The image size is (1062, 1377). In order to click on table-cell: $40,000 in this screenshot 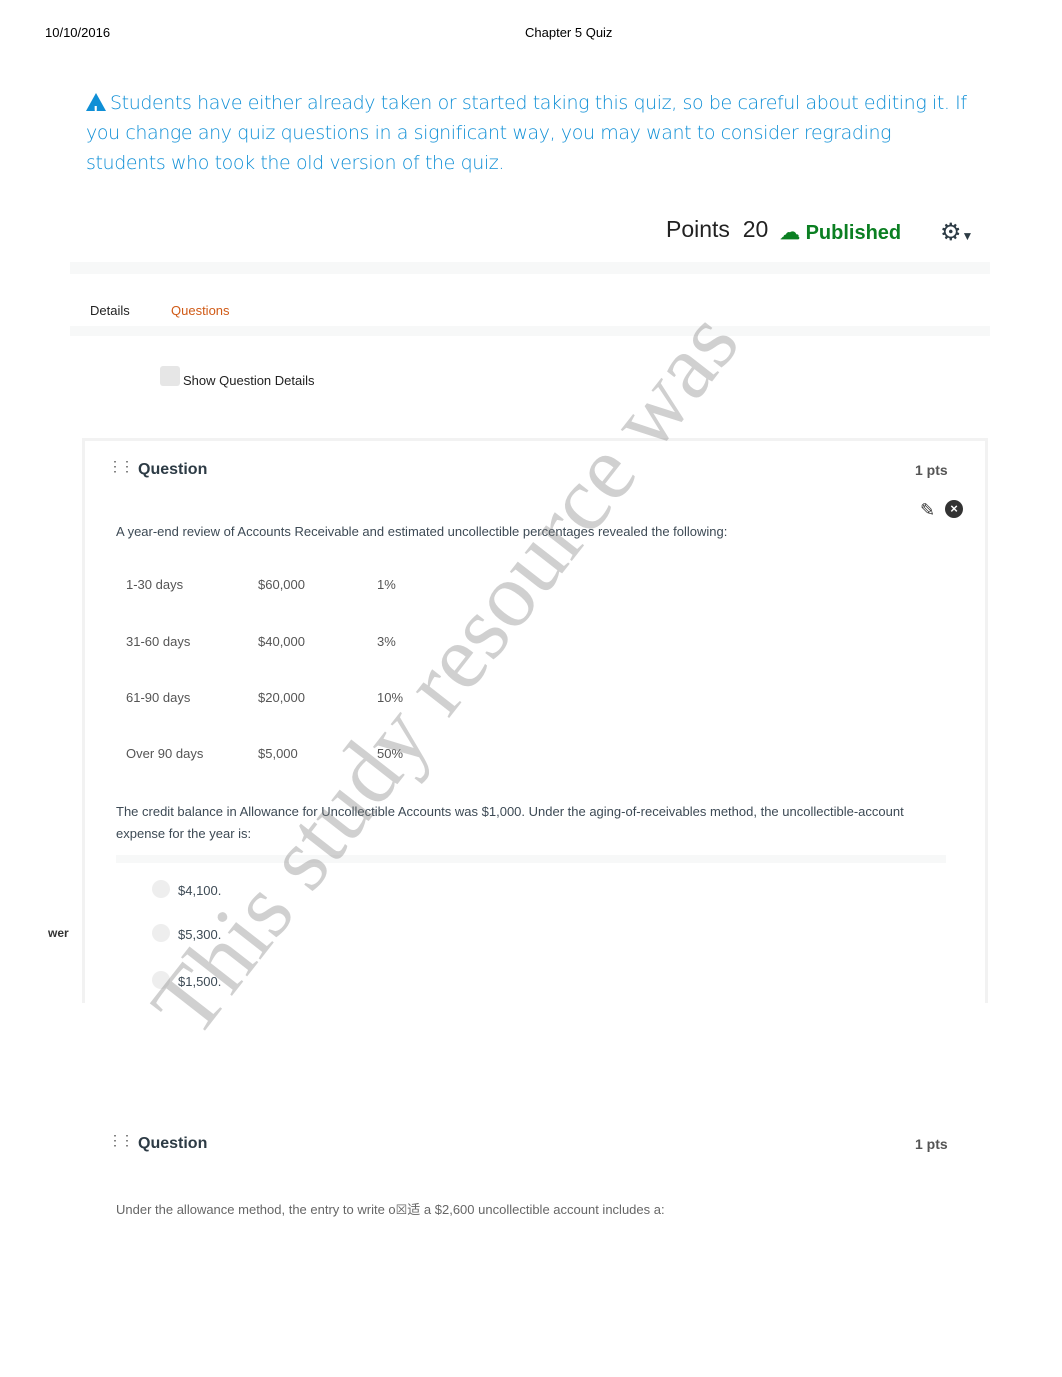, I will do `click(281, 641)`.